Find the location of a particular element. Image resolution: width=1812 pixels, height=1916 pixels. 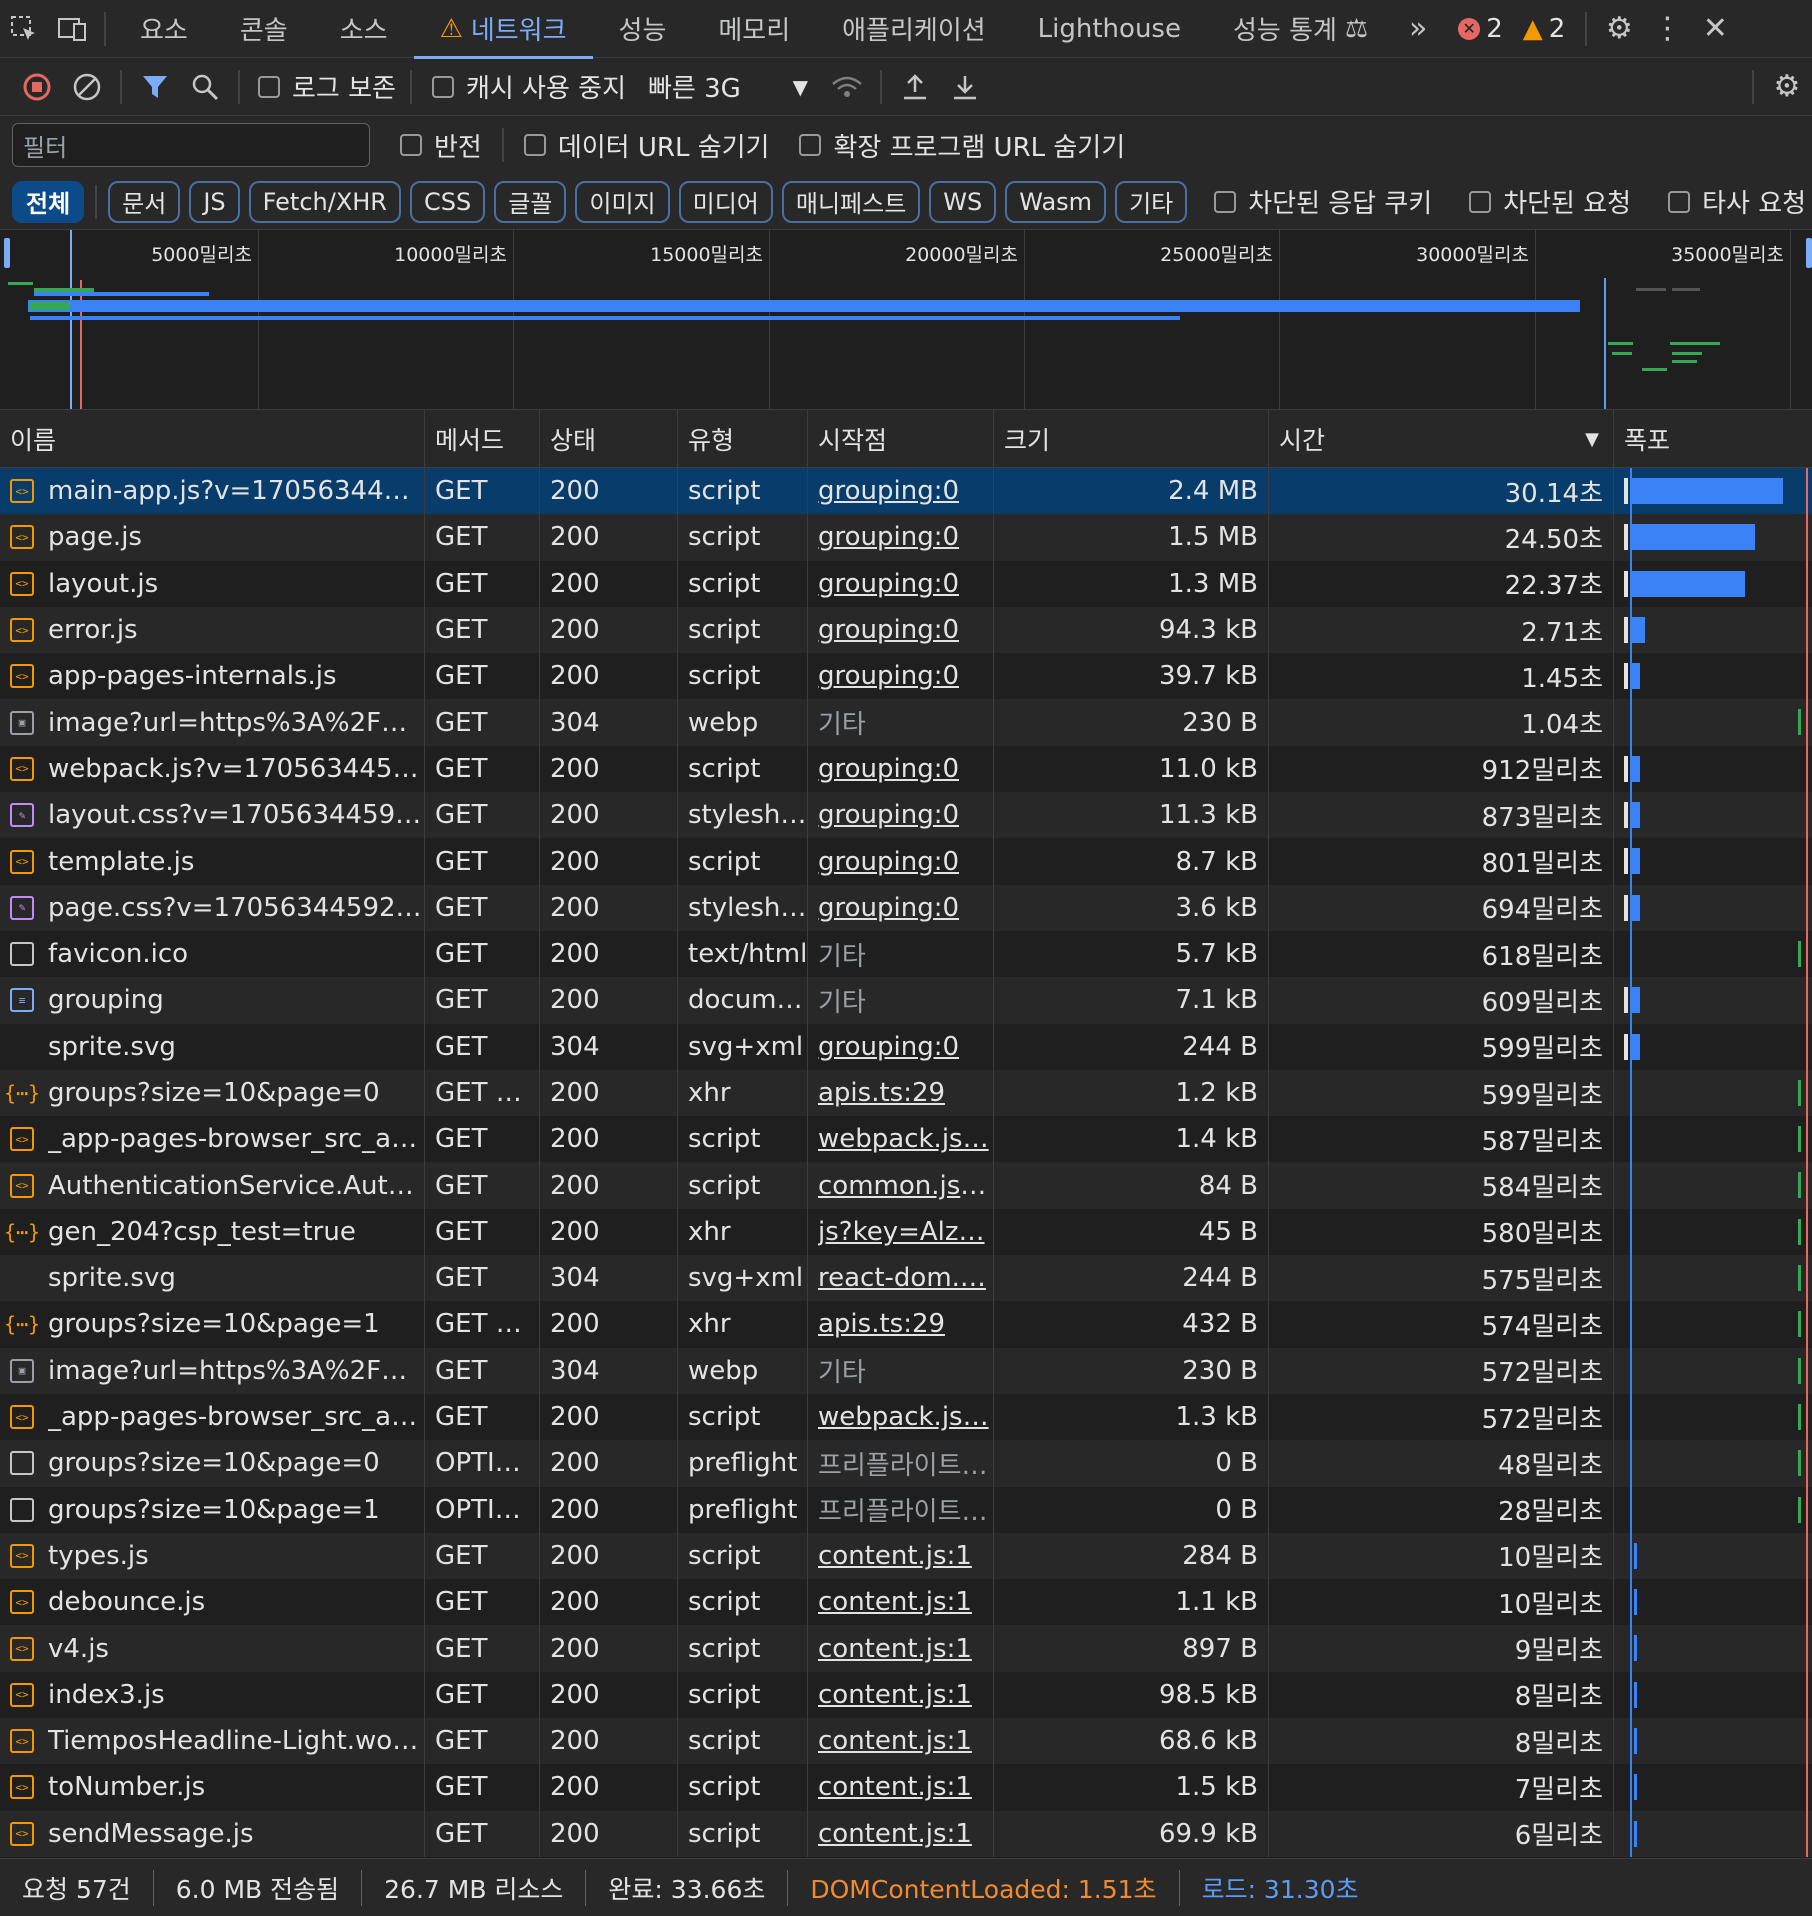

filter-input: 필터 is located at coordinates (191, 145).